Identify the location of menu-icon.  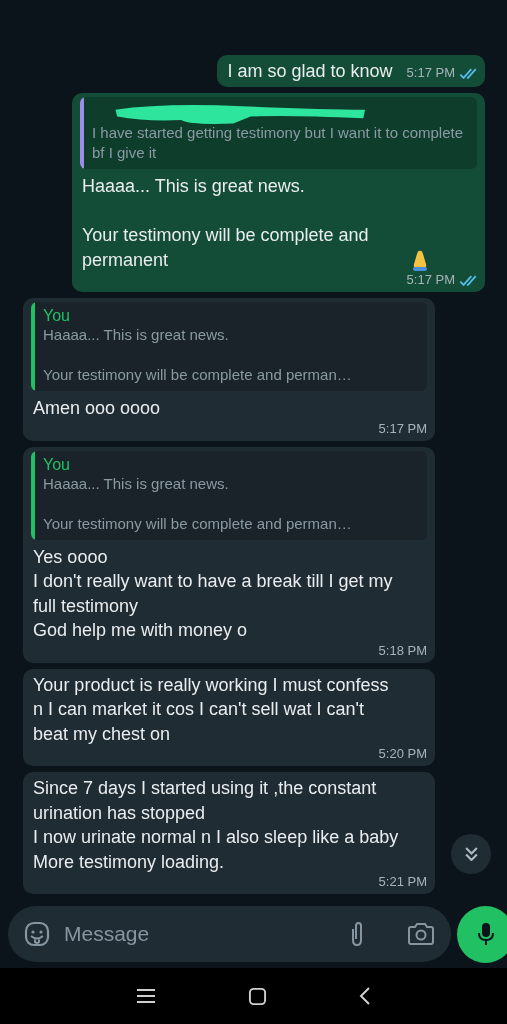
(146, 996).